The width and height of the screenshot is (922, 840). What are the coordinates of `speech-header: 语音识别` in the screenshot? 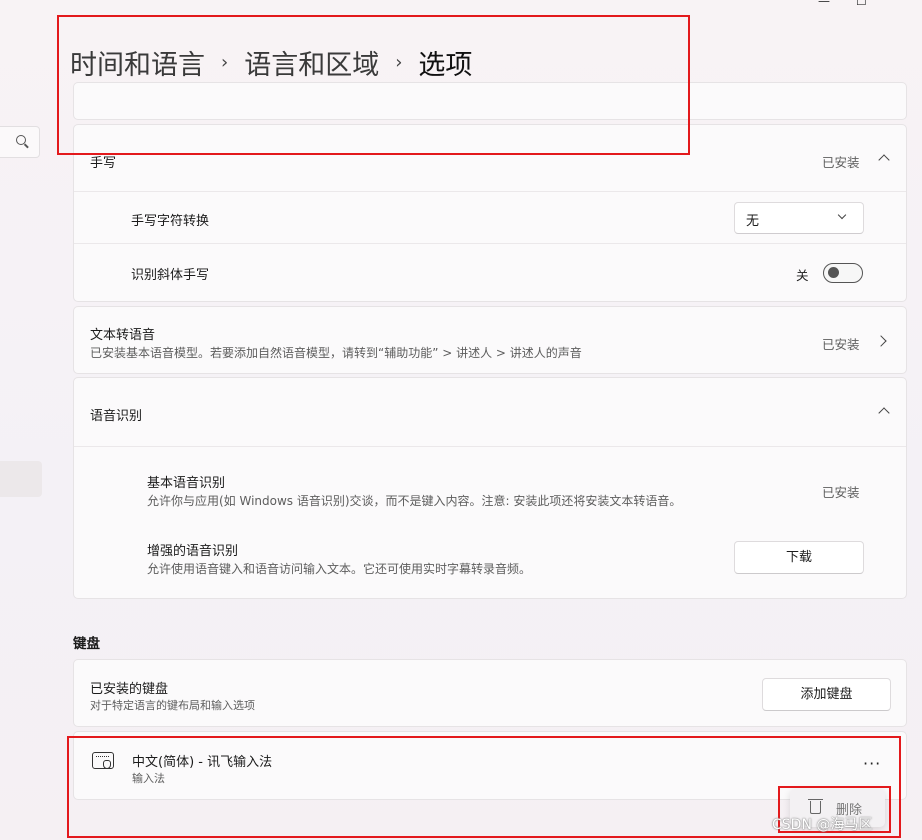 It's located at (490, 412).